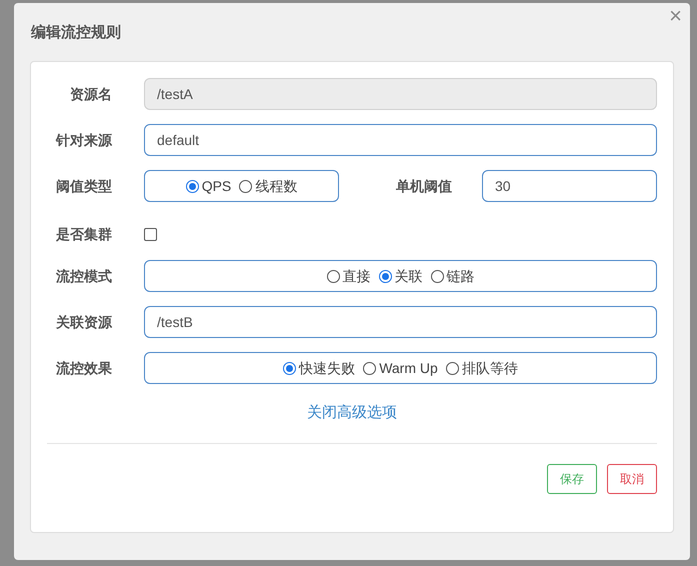 Image resolution: width=697 pixels, height=566 pixels. Describe the element at coordinates (632, 479) in the screenshot. I see `cancel-button: 取消` at that location.